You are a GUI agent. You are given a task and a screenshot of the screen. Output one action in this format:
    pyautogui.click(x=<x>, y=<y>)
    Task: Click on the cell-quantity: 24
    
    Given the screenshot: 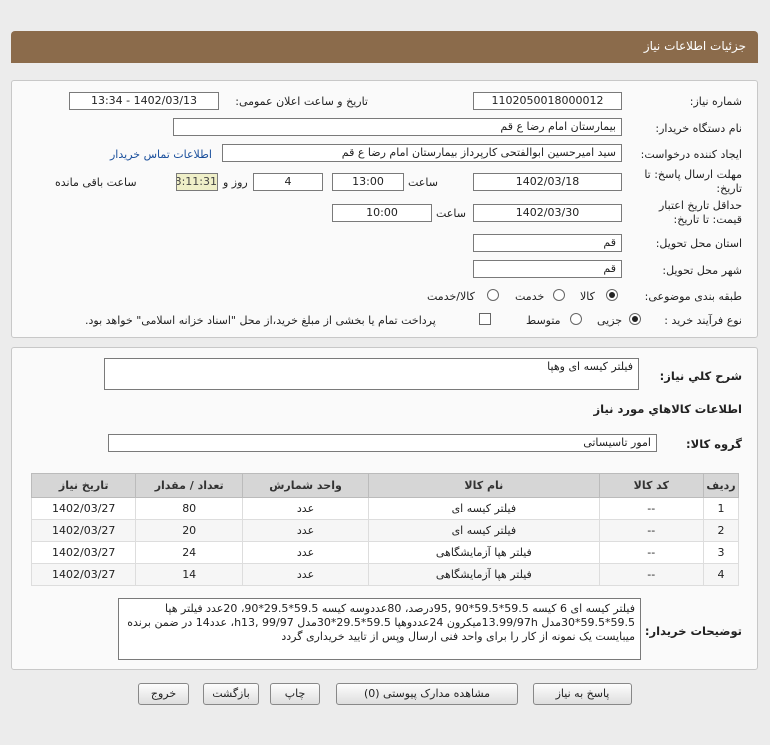 What is the action you would take?
    pyautogui.click(x=189, y=552)
    